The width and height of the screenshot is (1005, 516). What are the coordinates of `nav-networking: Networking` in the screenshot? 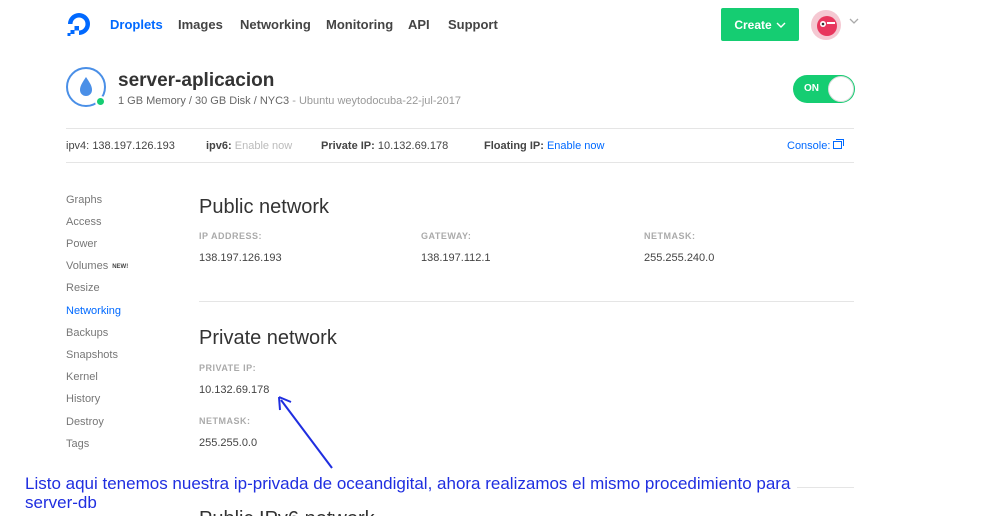 It's located at (275, 24).